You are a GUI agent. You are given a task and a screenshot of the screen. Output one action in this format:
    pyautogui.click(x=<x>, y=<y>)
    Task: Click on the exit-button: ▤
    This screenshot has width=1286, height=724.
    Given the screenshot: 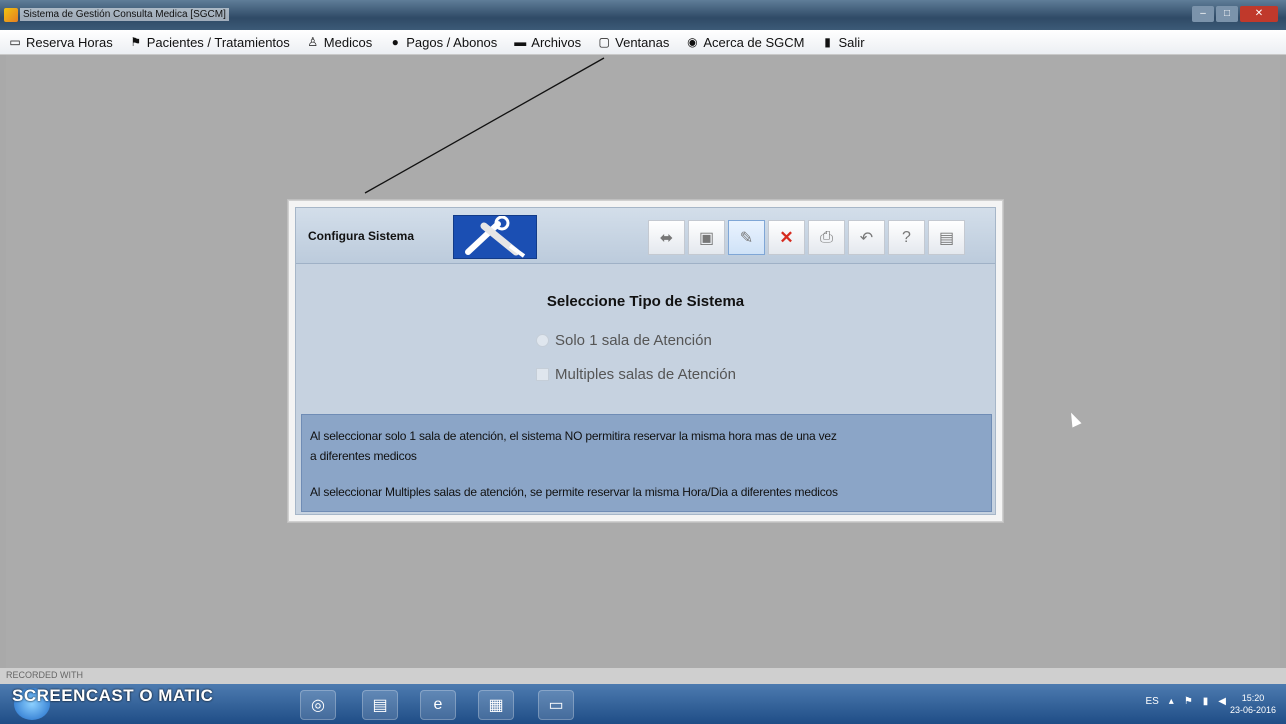 What is the action you would take?
    pyautogui.click(x=946, y=237)
    